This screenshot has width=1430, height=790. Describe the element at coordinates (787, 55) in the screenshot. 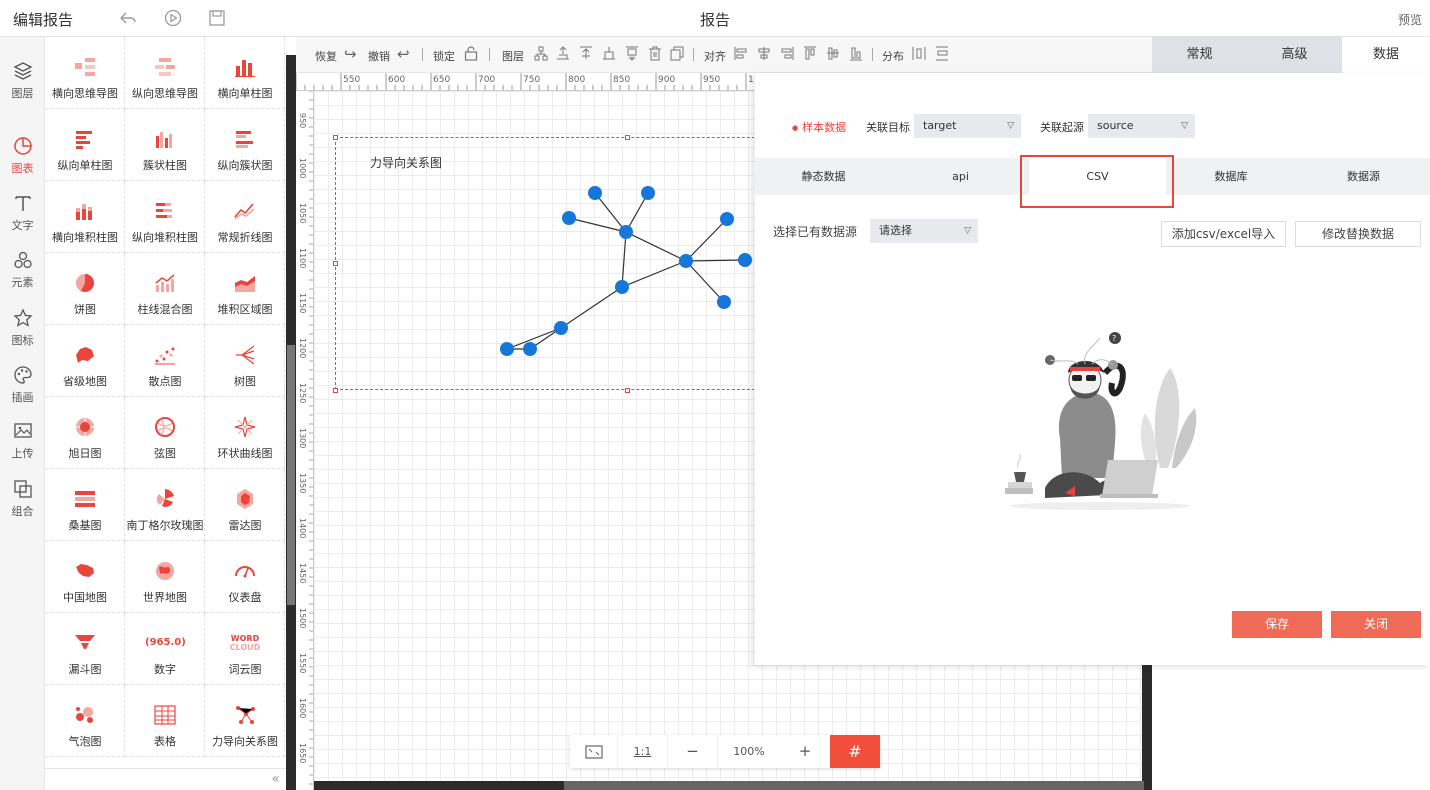

I see `align-right-icon` at that location.